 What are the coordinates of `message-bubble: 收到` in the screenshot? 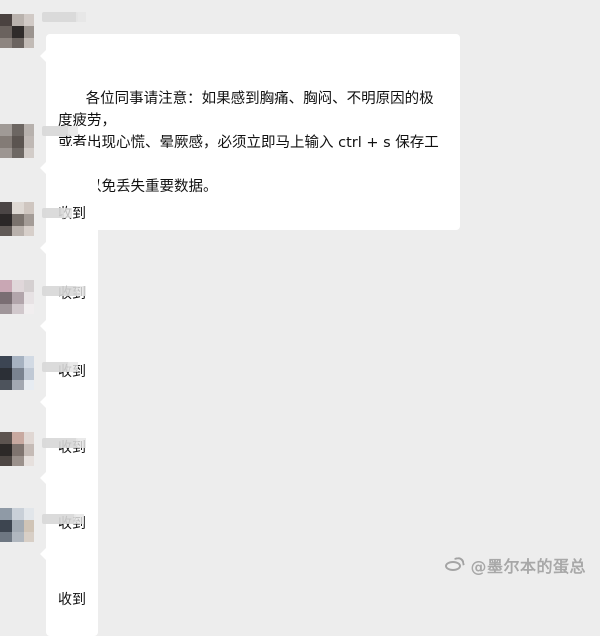 It's located at (69, 584).